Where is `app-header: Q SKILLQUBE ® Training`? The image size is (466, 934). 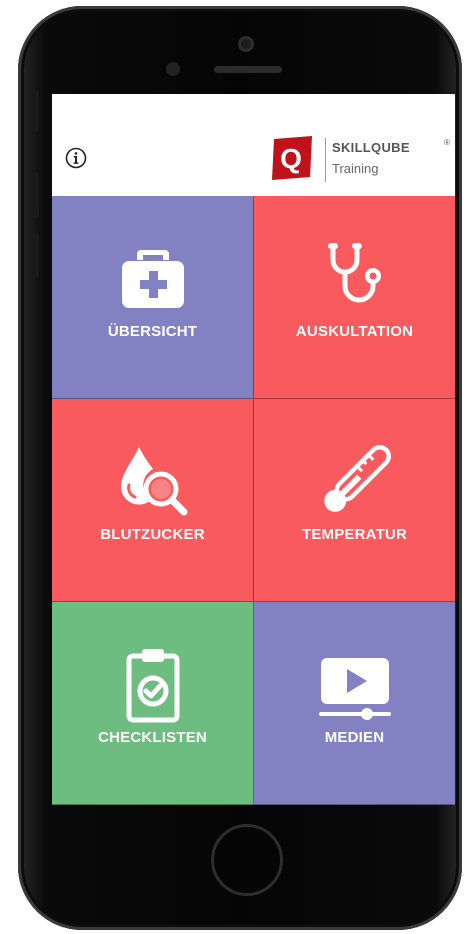
app-header: Q SKILLQUBE ® Training is located at coordinates (253, 145).